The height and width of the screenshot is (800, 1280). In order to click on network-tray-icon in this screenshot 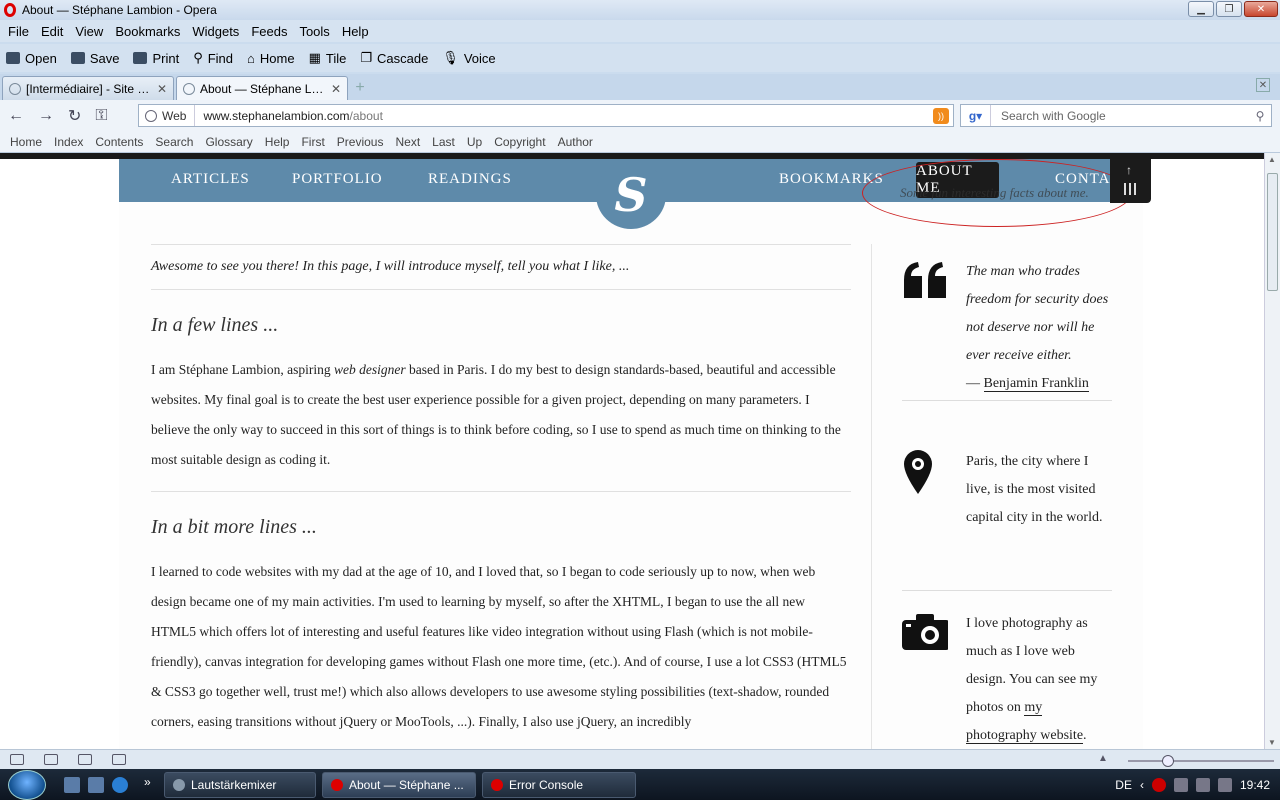, I will do `click(1202, 784)`.